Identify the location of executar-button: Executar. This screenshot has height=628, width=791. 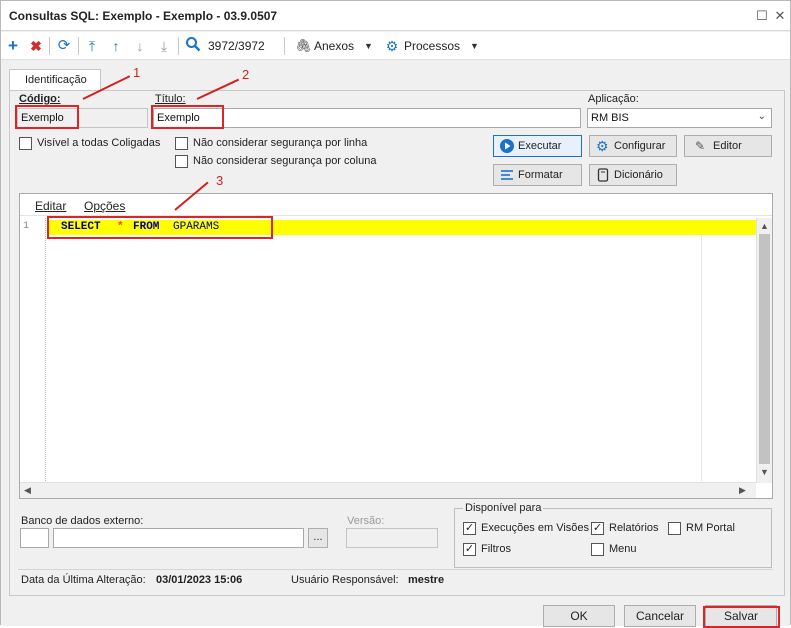
(537, 146).